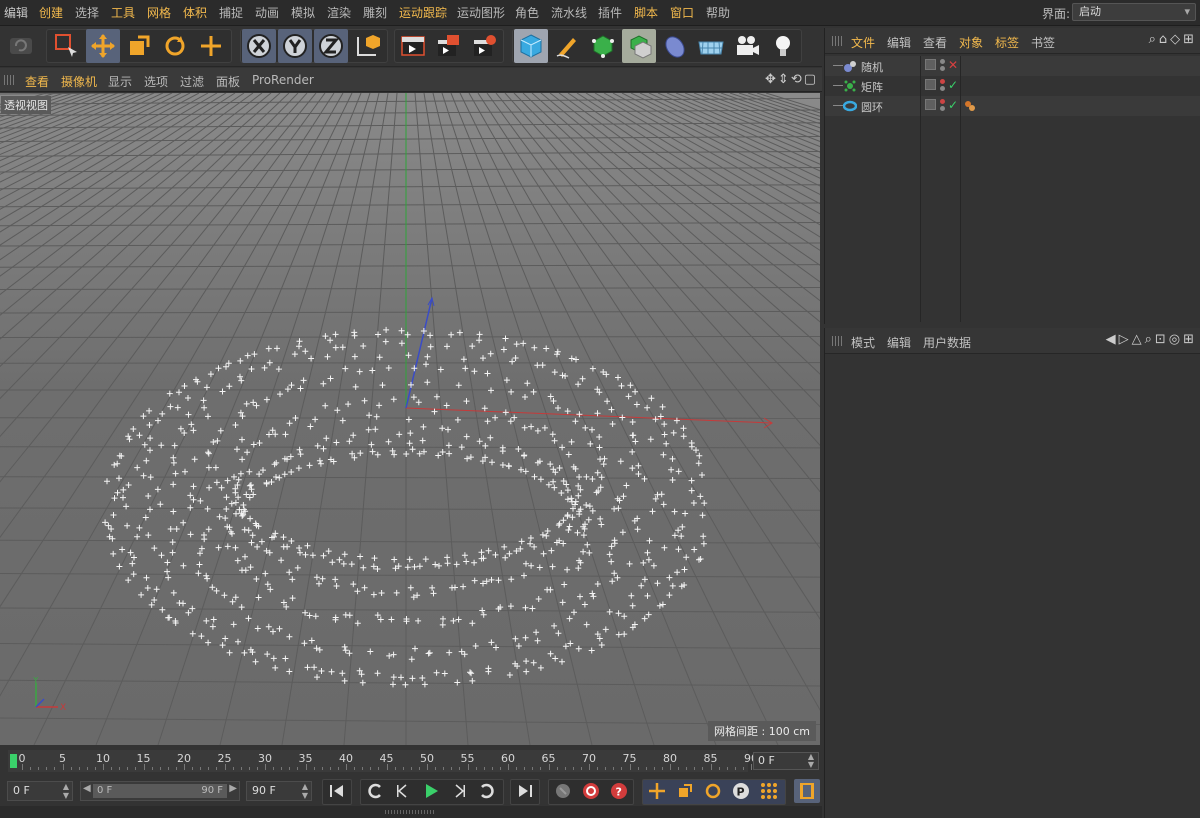 The height and width of the screenshot is (818, 1200). I want to click on position-key-icon, so click(657, 791).